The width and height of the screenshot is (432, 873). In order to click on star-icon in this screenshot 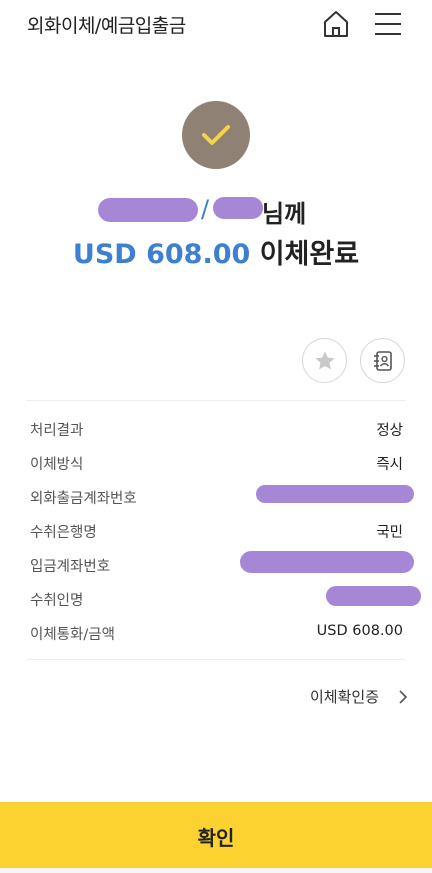, I will do `click(325, 360)`.